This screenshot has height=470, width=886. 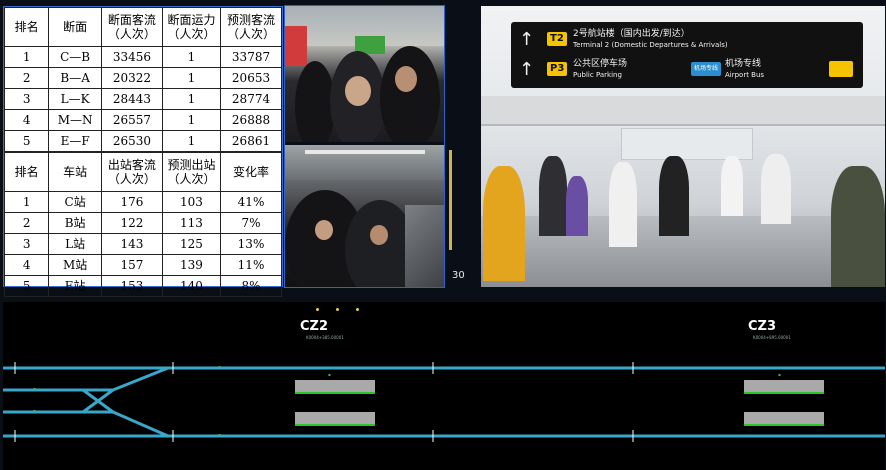 I want to click on table-row: 3 L—K 28443 1 28774, so click(x=142, y=99).